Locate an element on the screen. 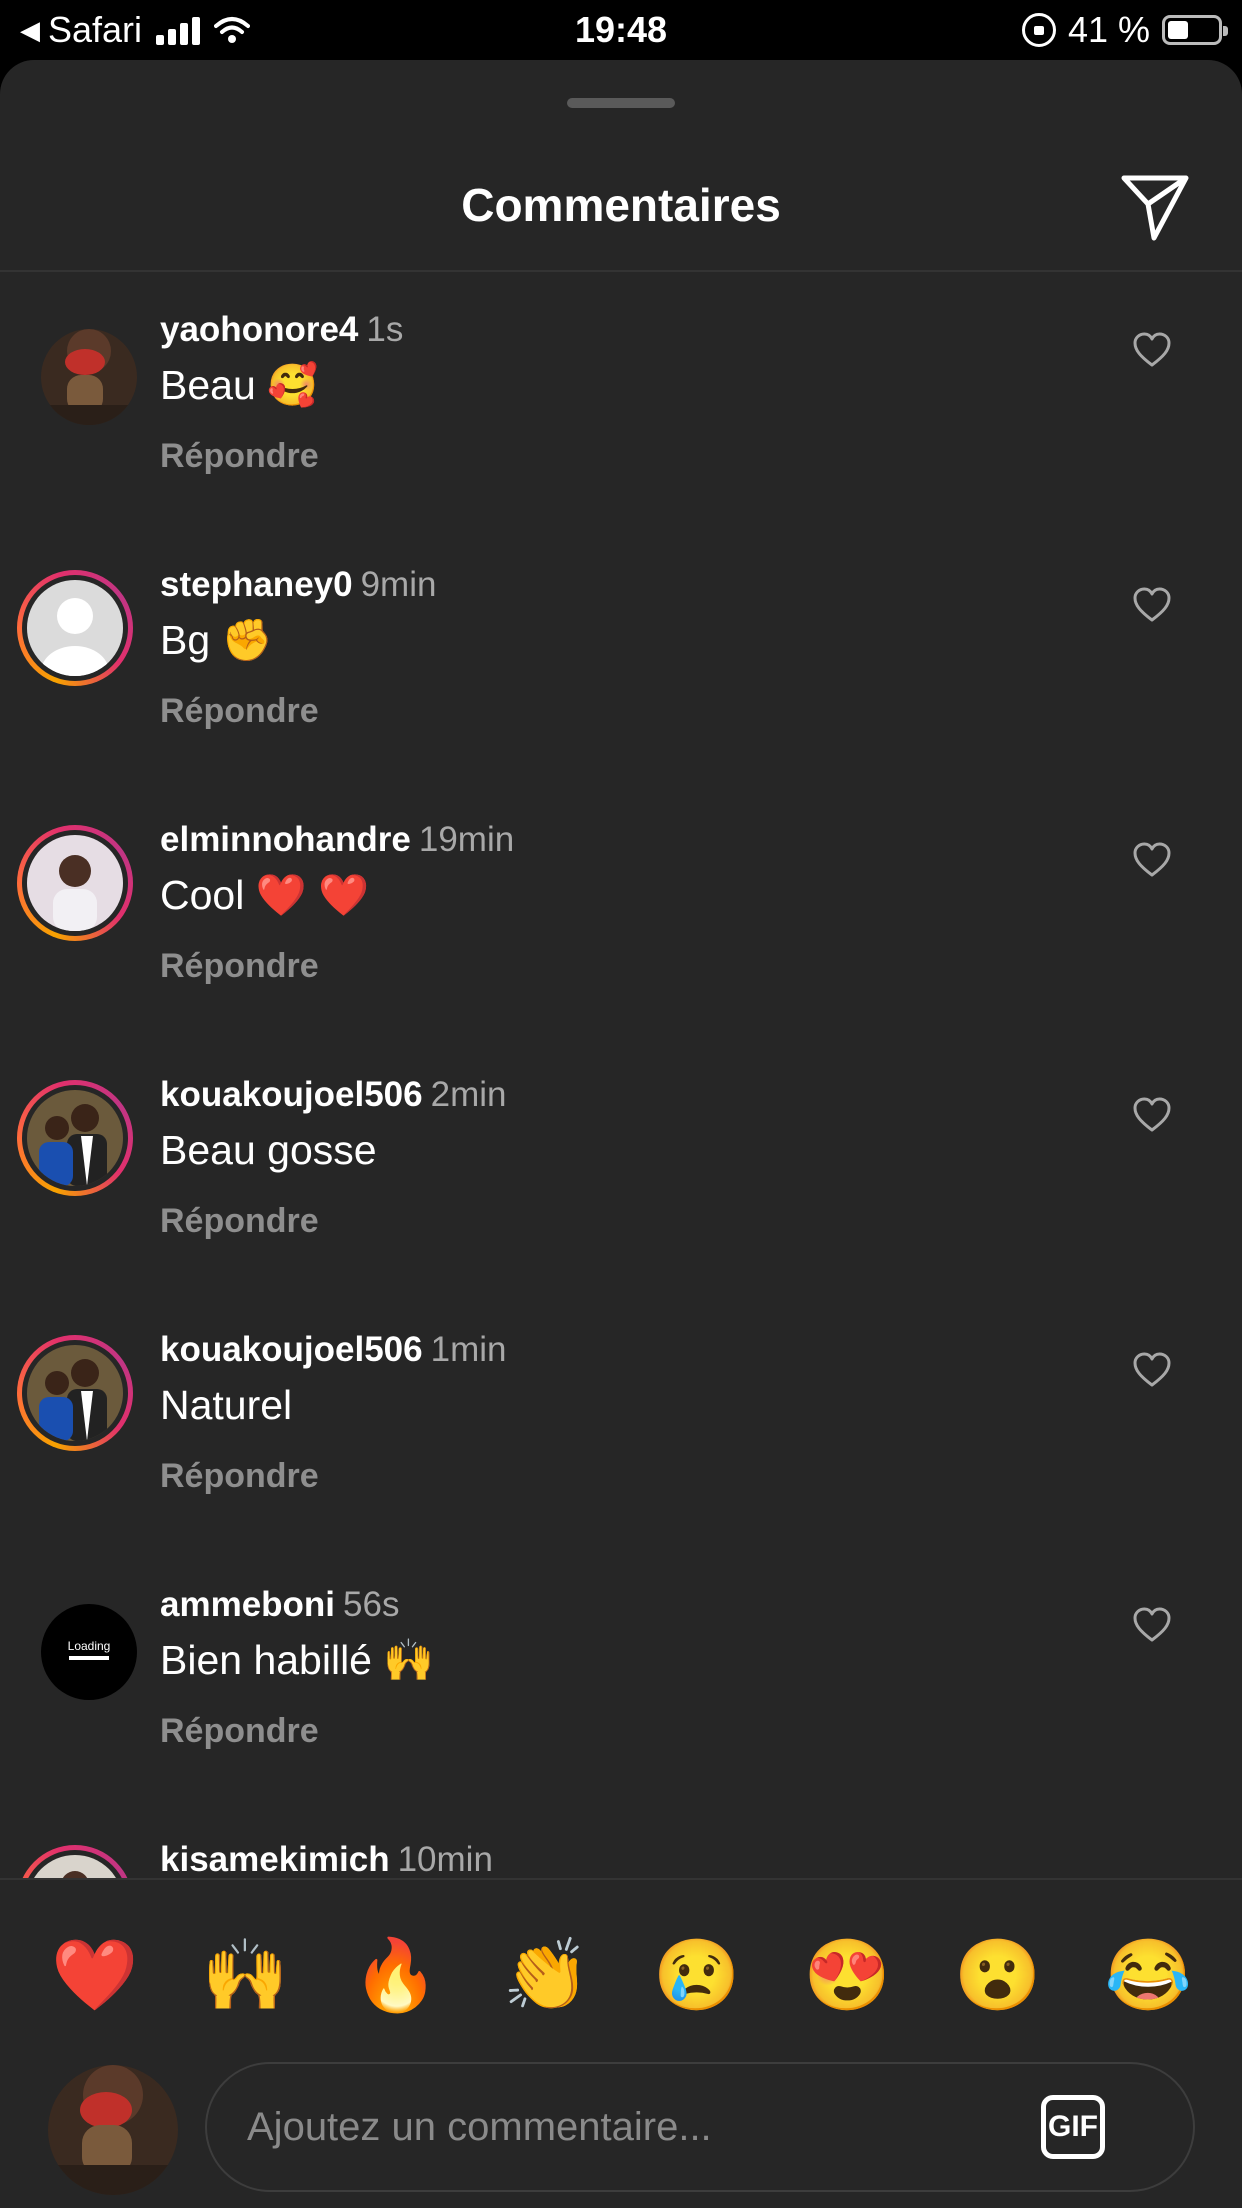 The image size is (1242, 2208). reaction-fire-button: 🔥 is located at coordinates (396, 1975).